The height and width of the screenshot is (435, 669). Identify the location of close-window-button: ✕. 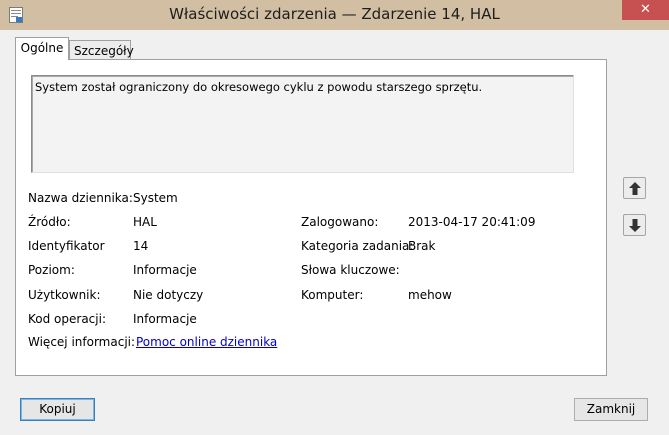
(645, 10).